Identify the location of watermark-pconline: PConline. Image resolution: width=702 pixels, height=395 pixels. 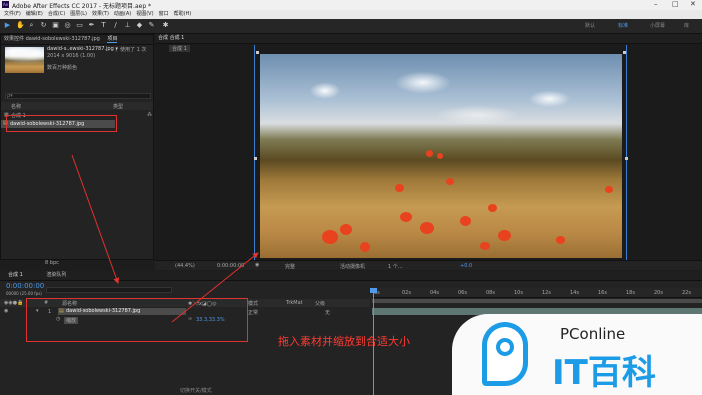
(593, 334).